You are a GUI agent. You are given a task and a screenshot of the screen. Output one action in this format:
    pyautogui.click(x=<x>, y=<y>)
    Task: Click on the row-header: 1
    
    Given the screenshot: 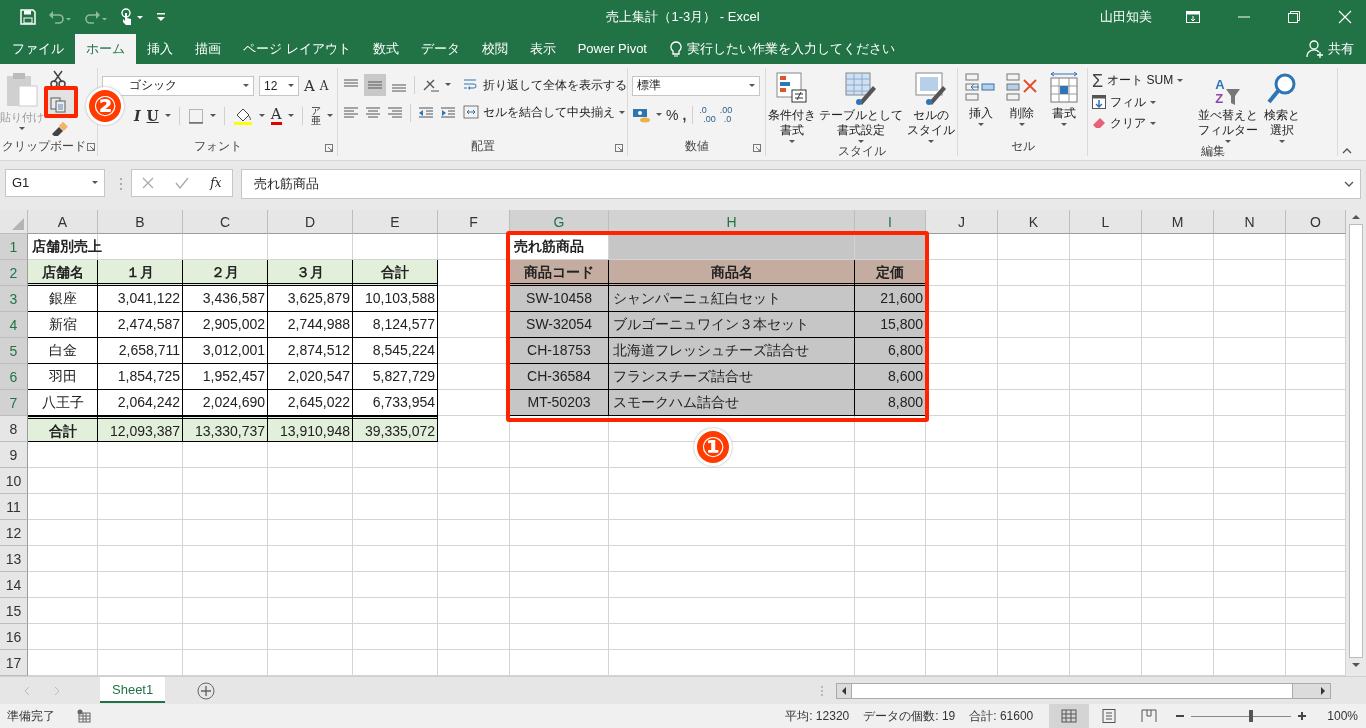 What is the action you would take?
    pyautogui.click(x=14, y=247)
    